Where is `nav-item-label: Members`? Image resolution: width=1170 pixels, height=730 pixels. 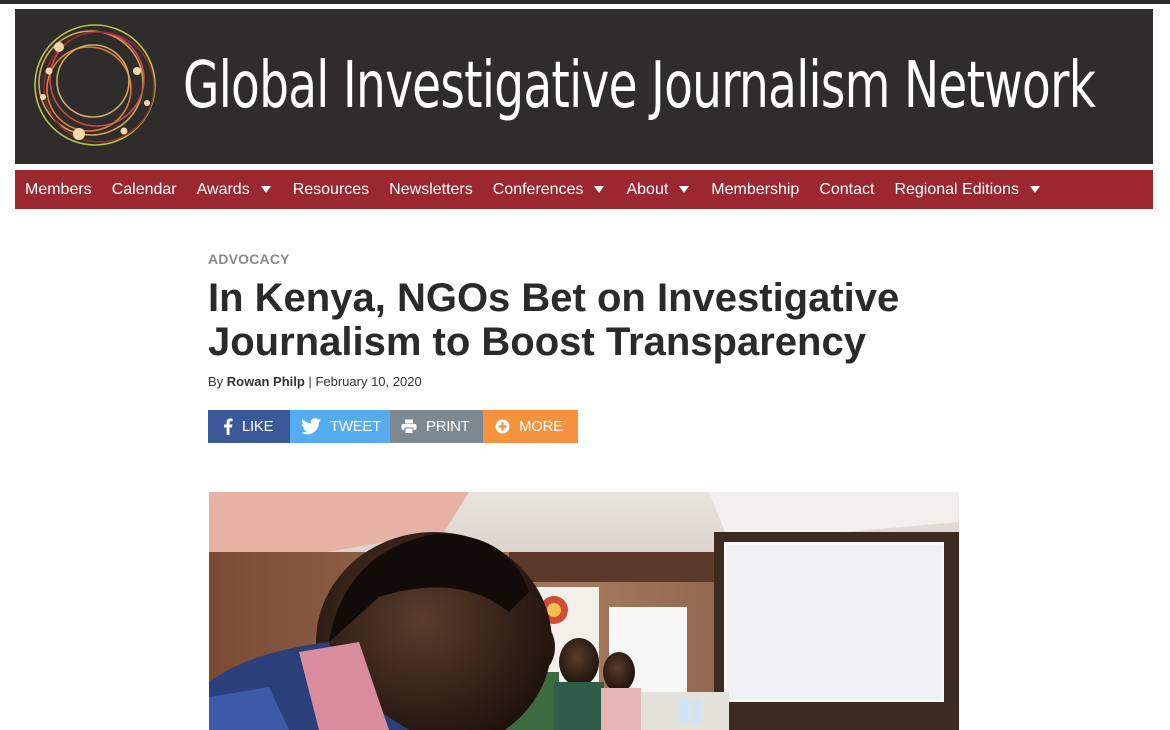
nav-item-label: Members is located at coordinates (58, 189).